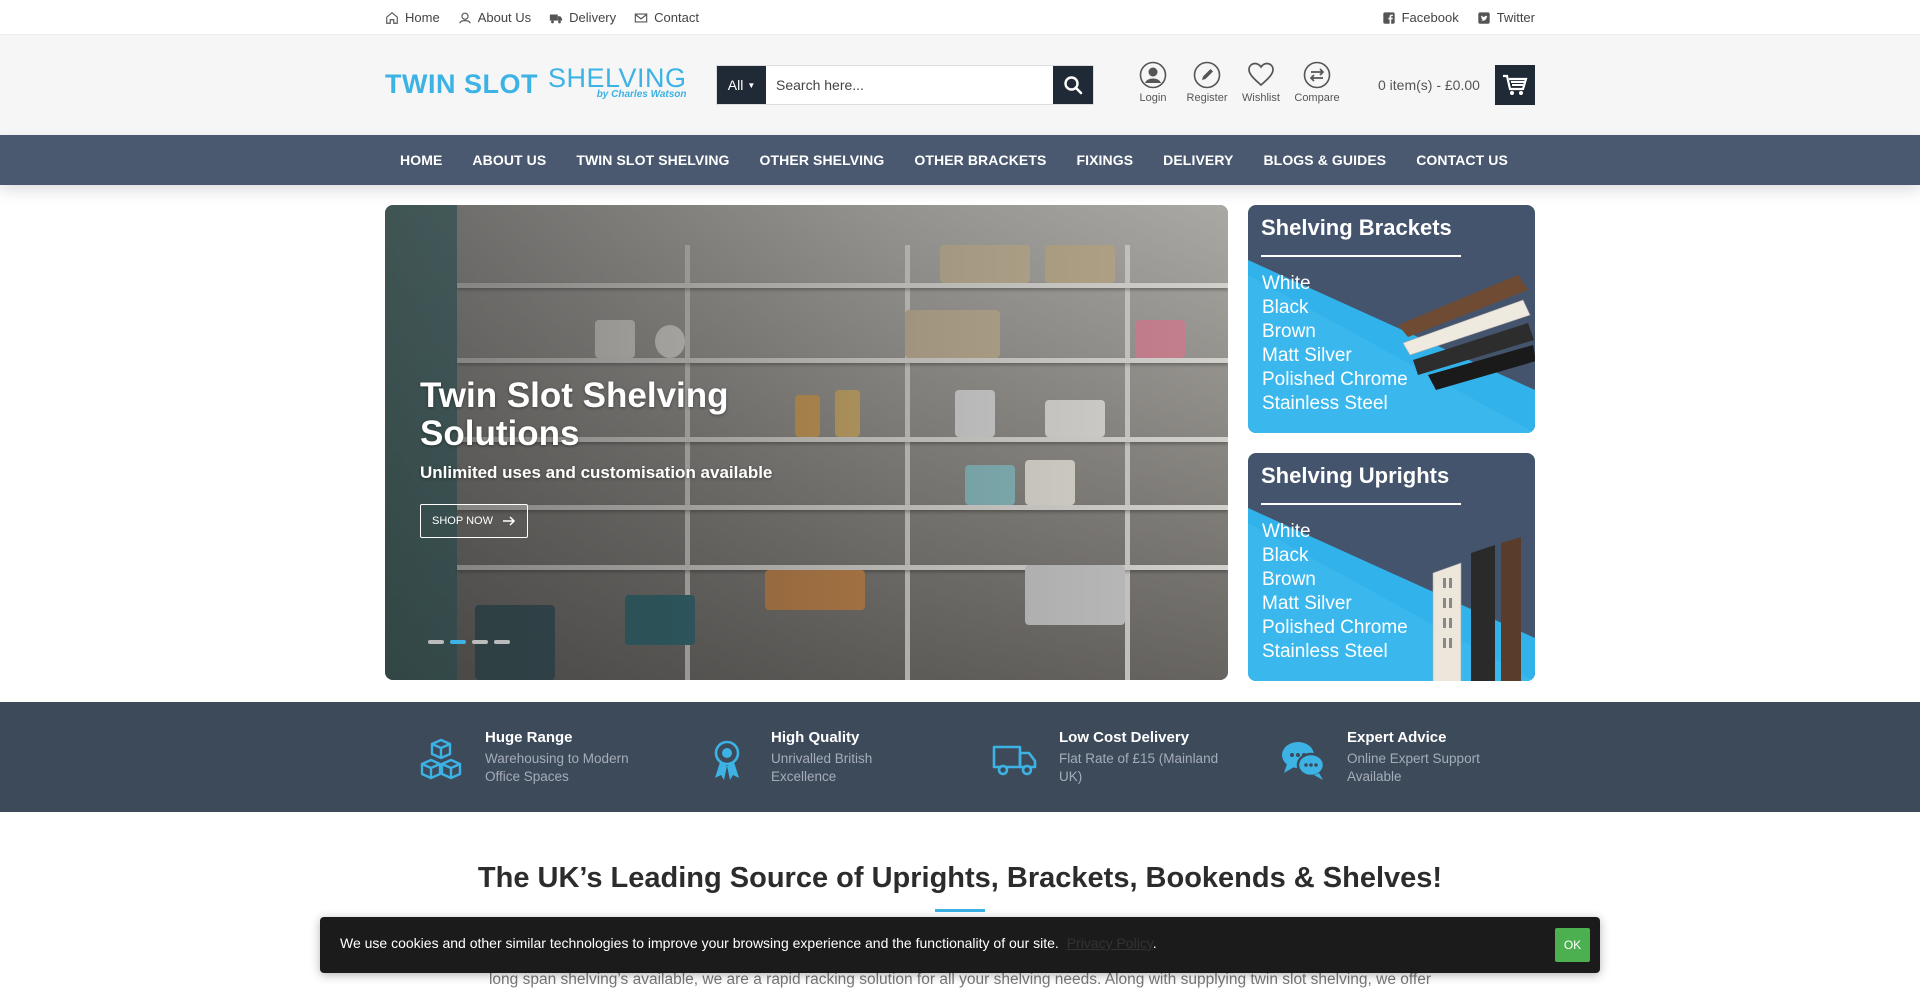  Describe the element at coordinates (1304, 761) in the screenshot. I see `chat-icon` at that location.